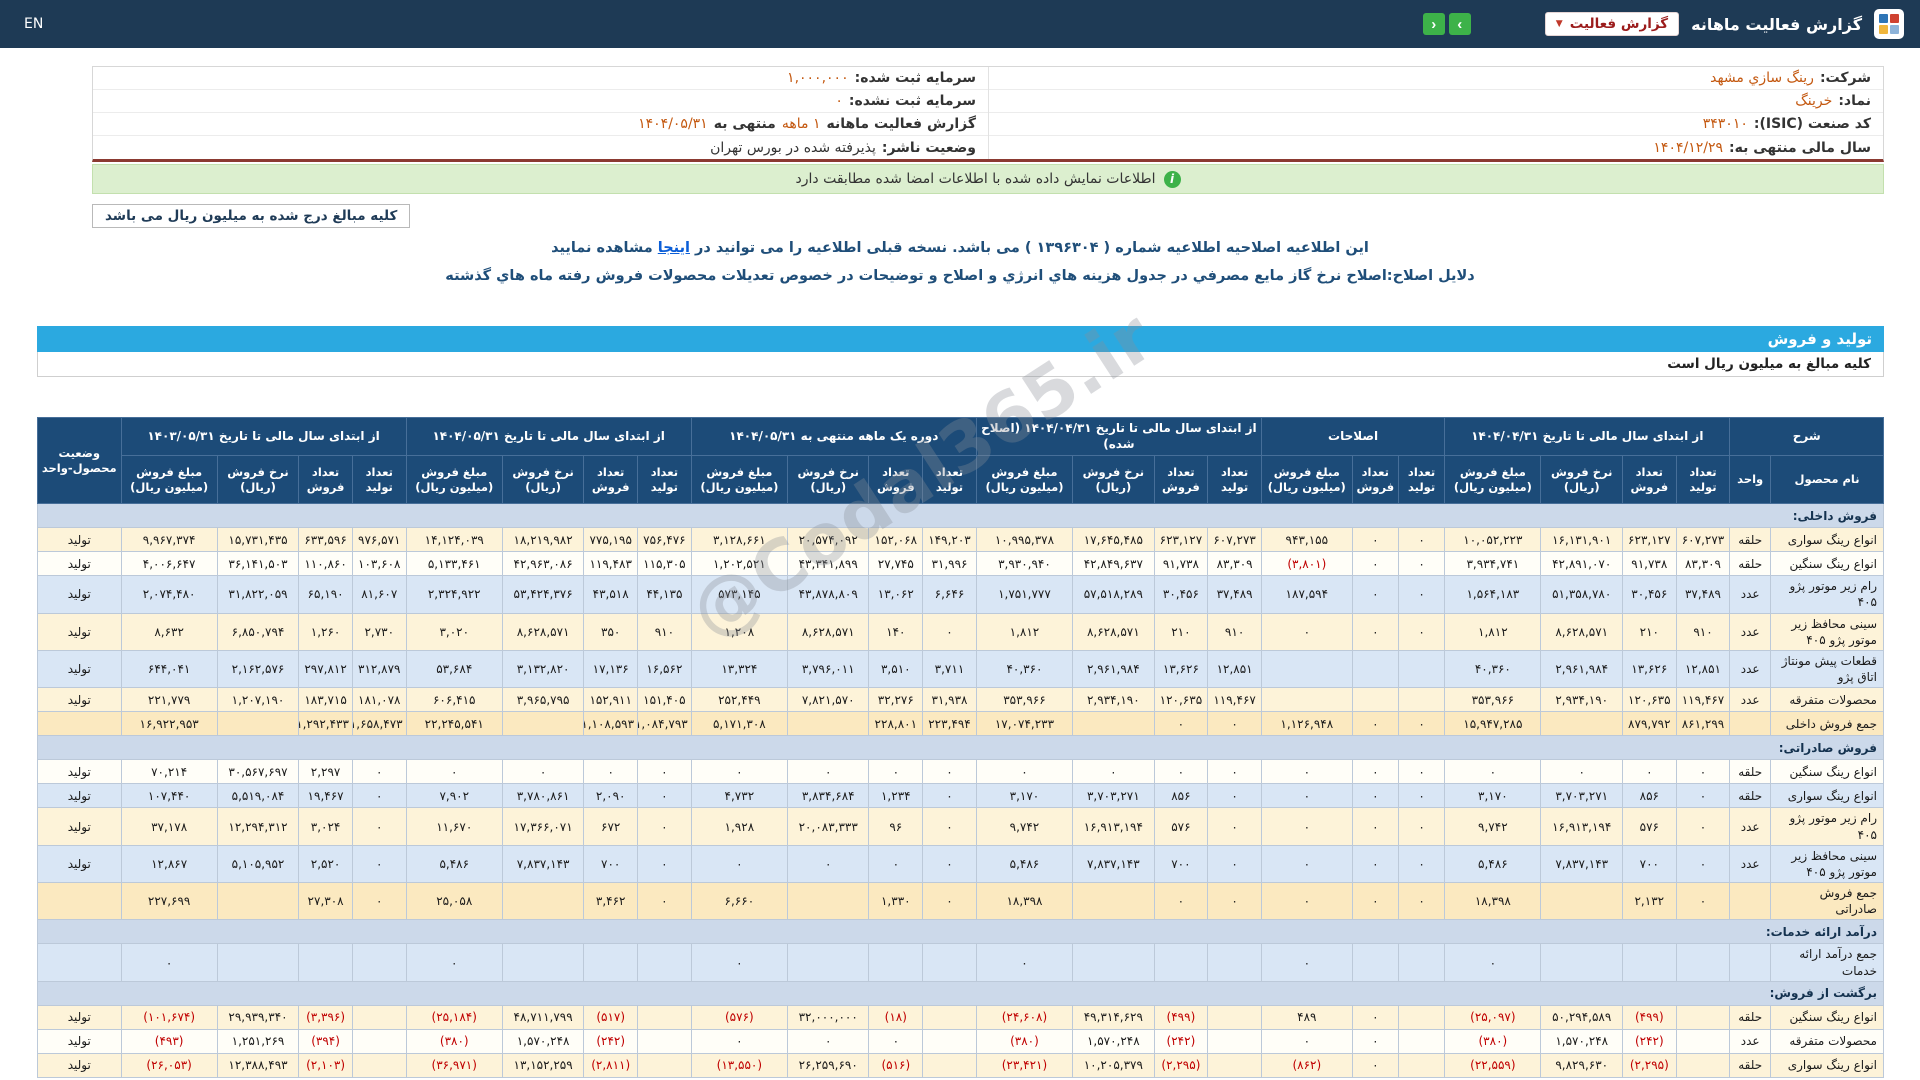  Describe the element at coordinates (543, 1065) in the screenshot. I see `value-cell: ۱۳,۱۵۲,۲۵۹` at that location.